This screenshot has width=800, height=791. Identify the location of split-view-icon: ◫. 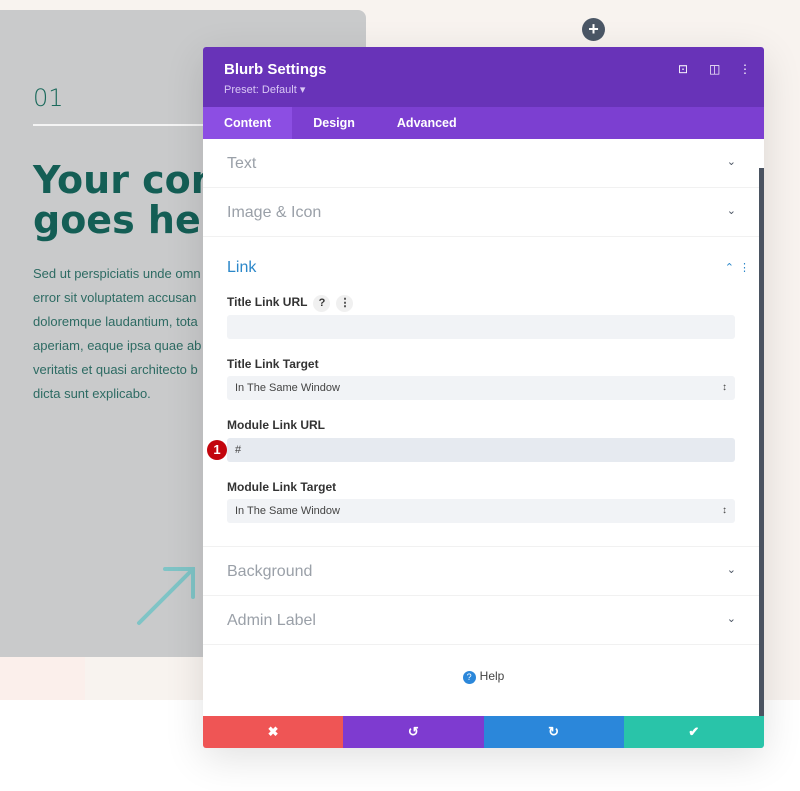
(714, 69).